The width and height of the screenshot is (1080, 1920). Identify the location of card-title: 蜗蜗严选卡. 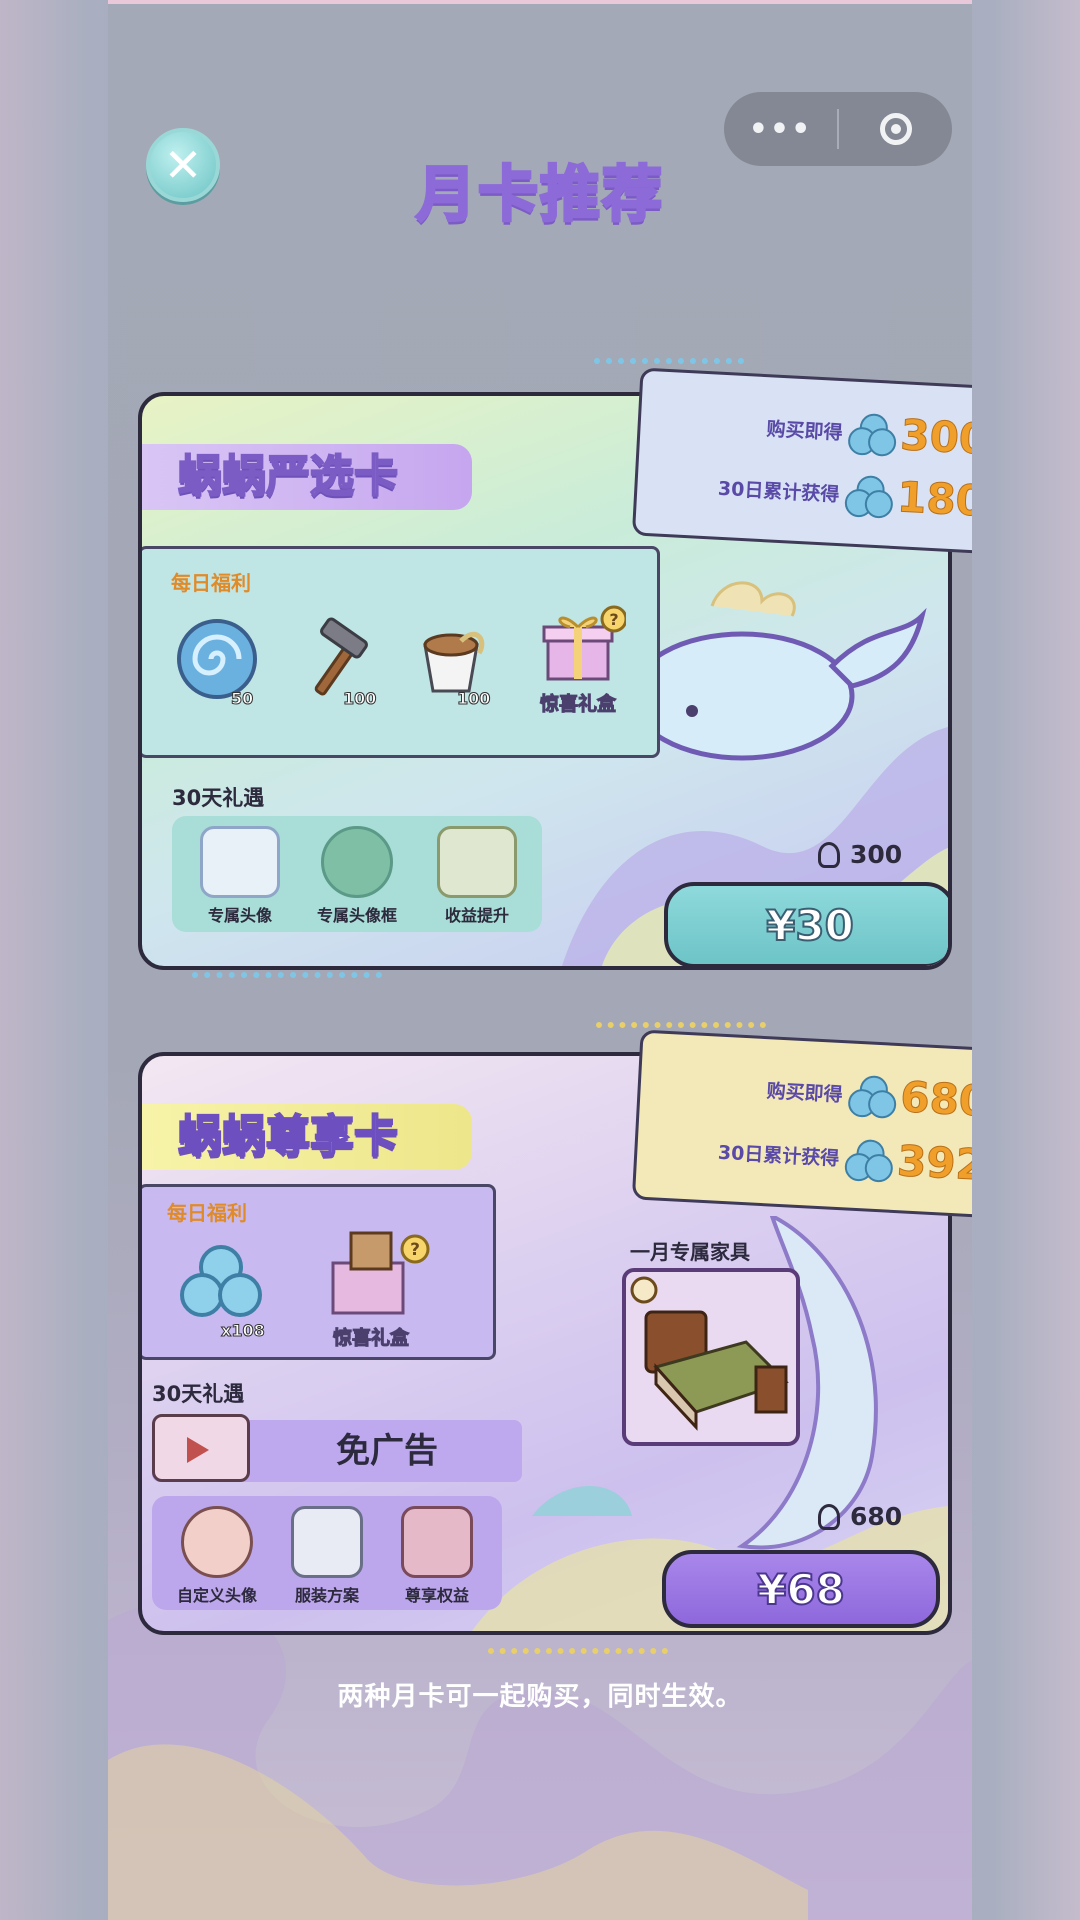
(307, 477).